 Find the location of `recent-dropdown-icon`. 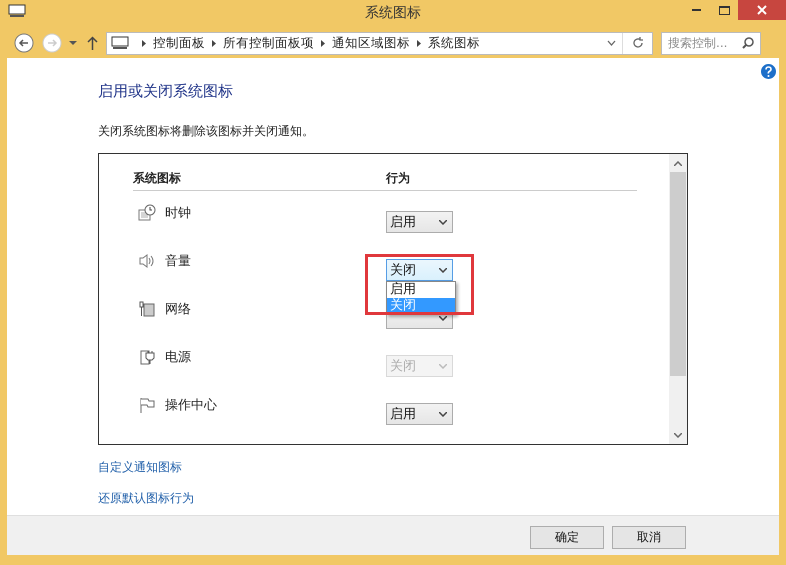

recent-dropdown-icon is located at coordinates (73, 43).